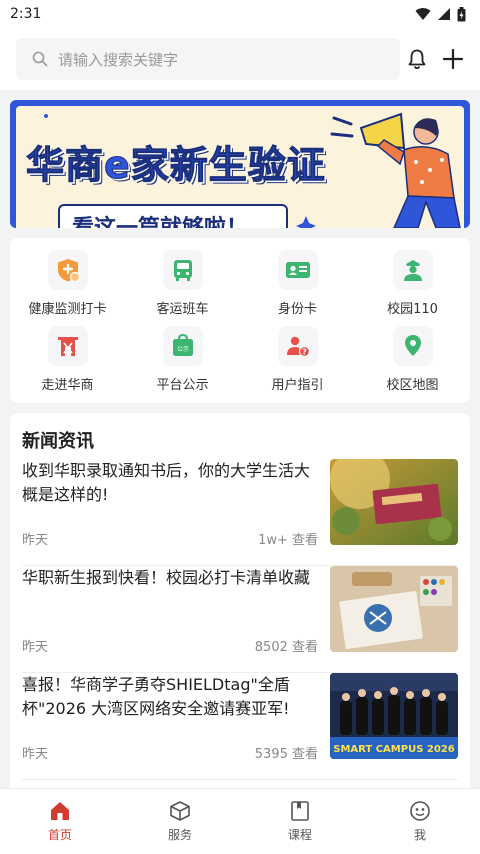 The image size is (480, 854). What do you see at coordinates (298, 347) in the screenshot?
I see `user-help-icon: ?` at bounding box center [298, 347].